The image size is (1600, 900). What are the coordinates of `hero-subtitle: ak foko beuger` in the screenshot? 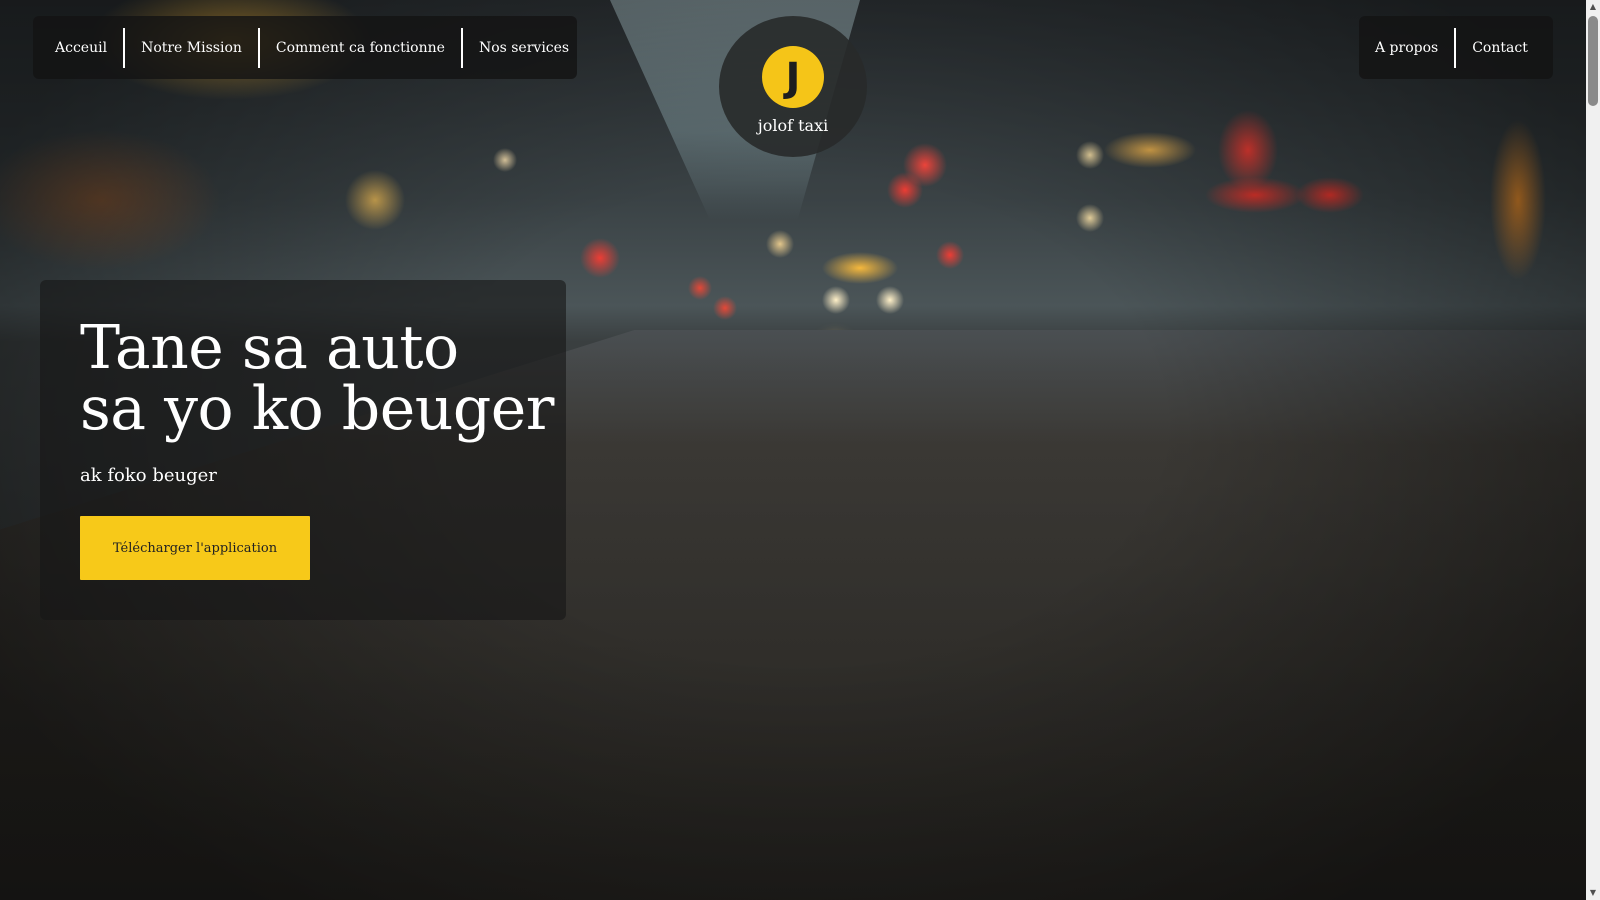 It's located at (148, 475).